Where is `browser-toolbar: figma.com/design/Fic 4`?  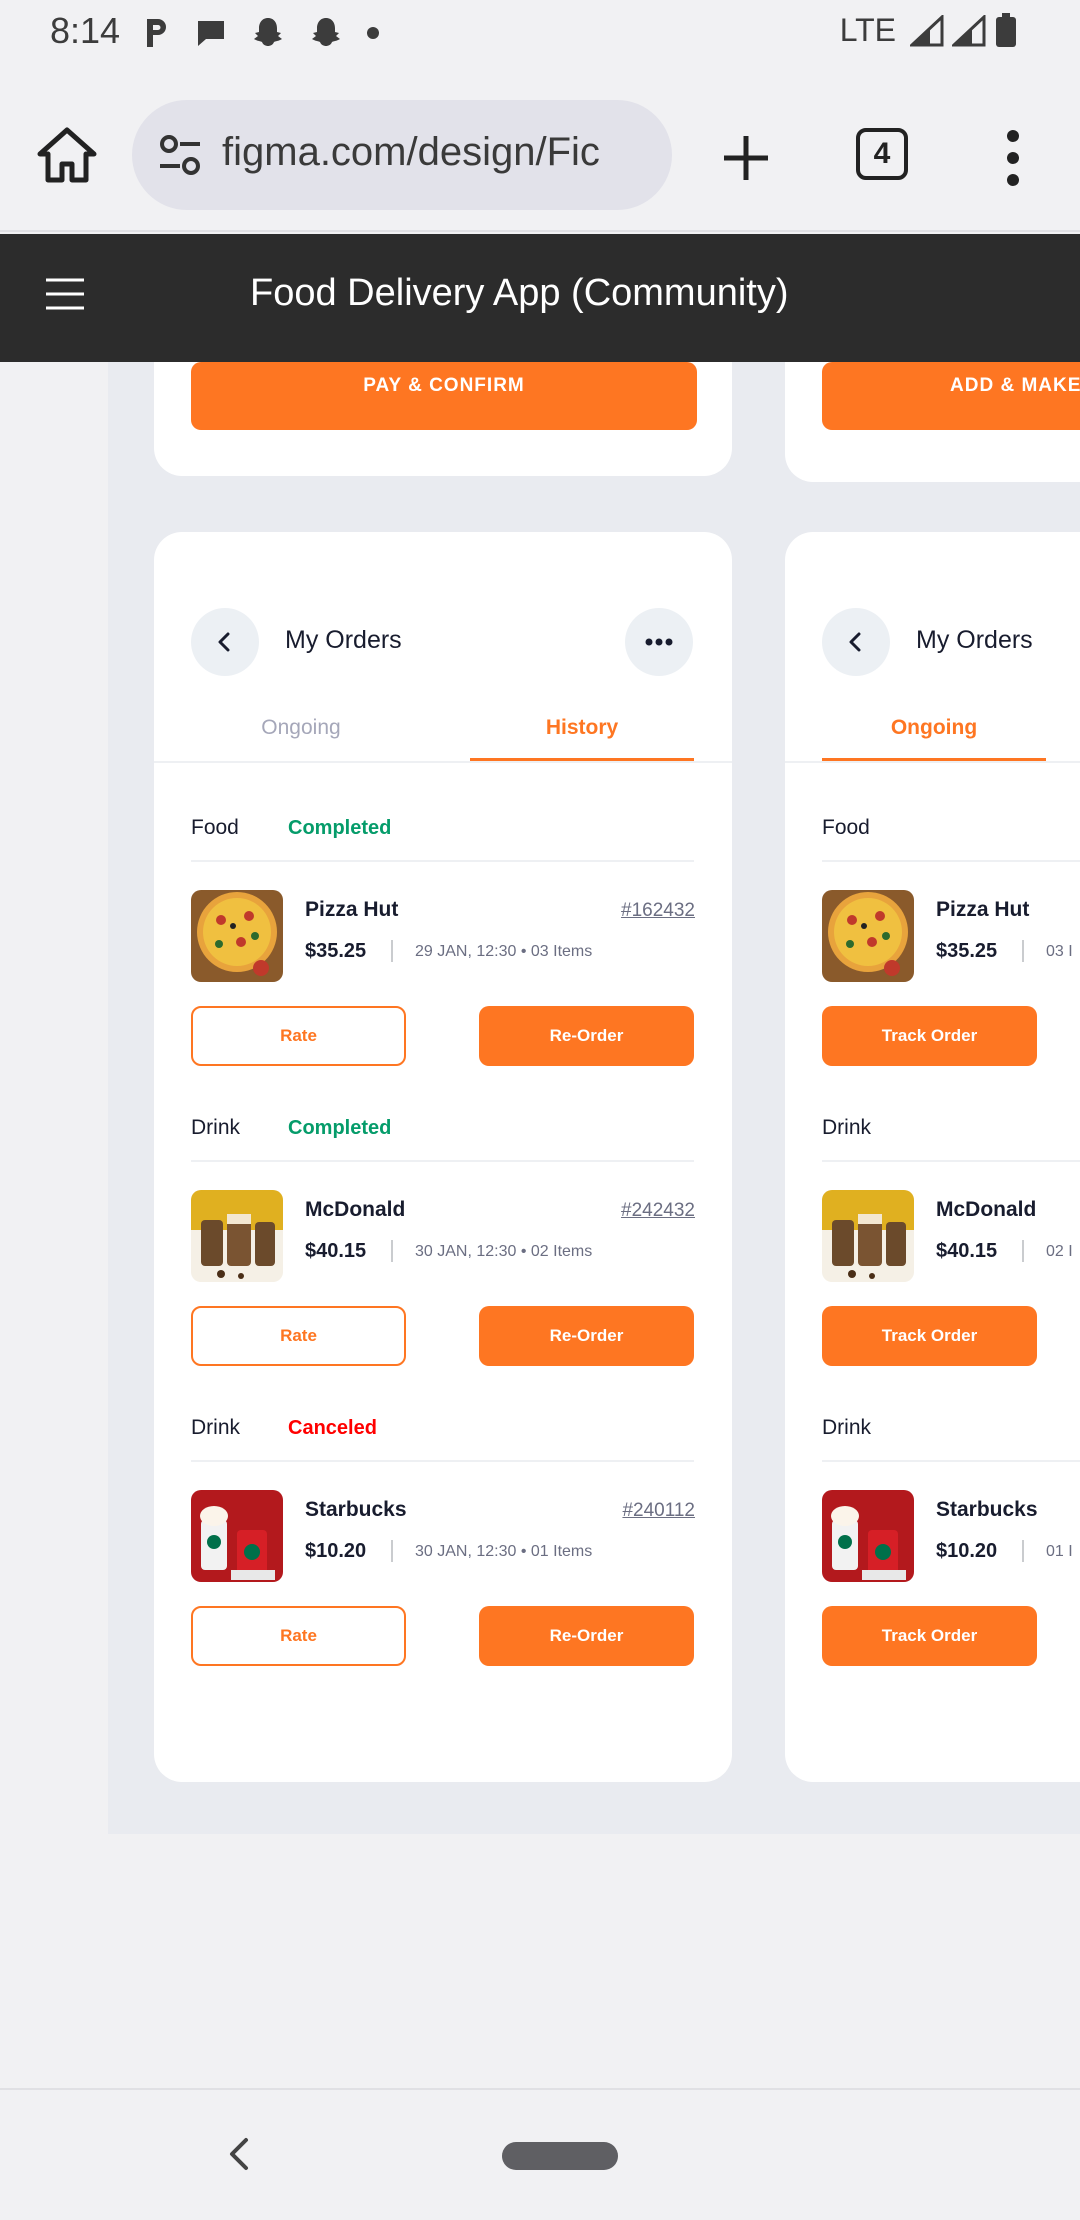
browser-toolbar: figma.com/design/Fic 4 is located at coordinates (540, 148).